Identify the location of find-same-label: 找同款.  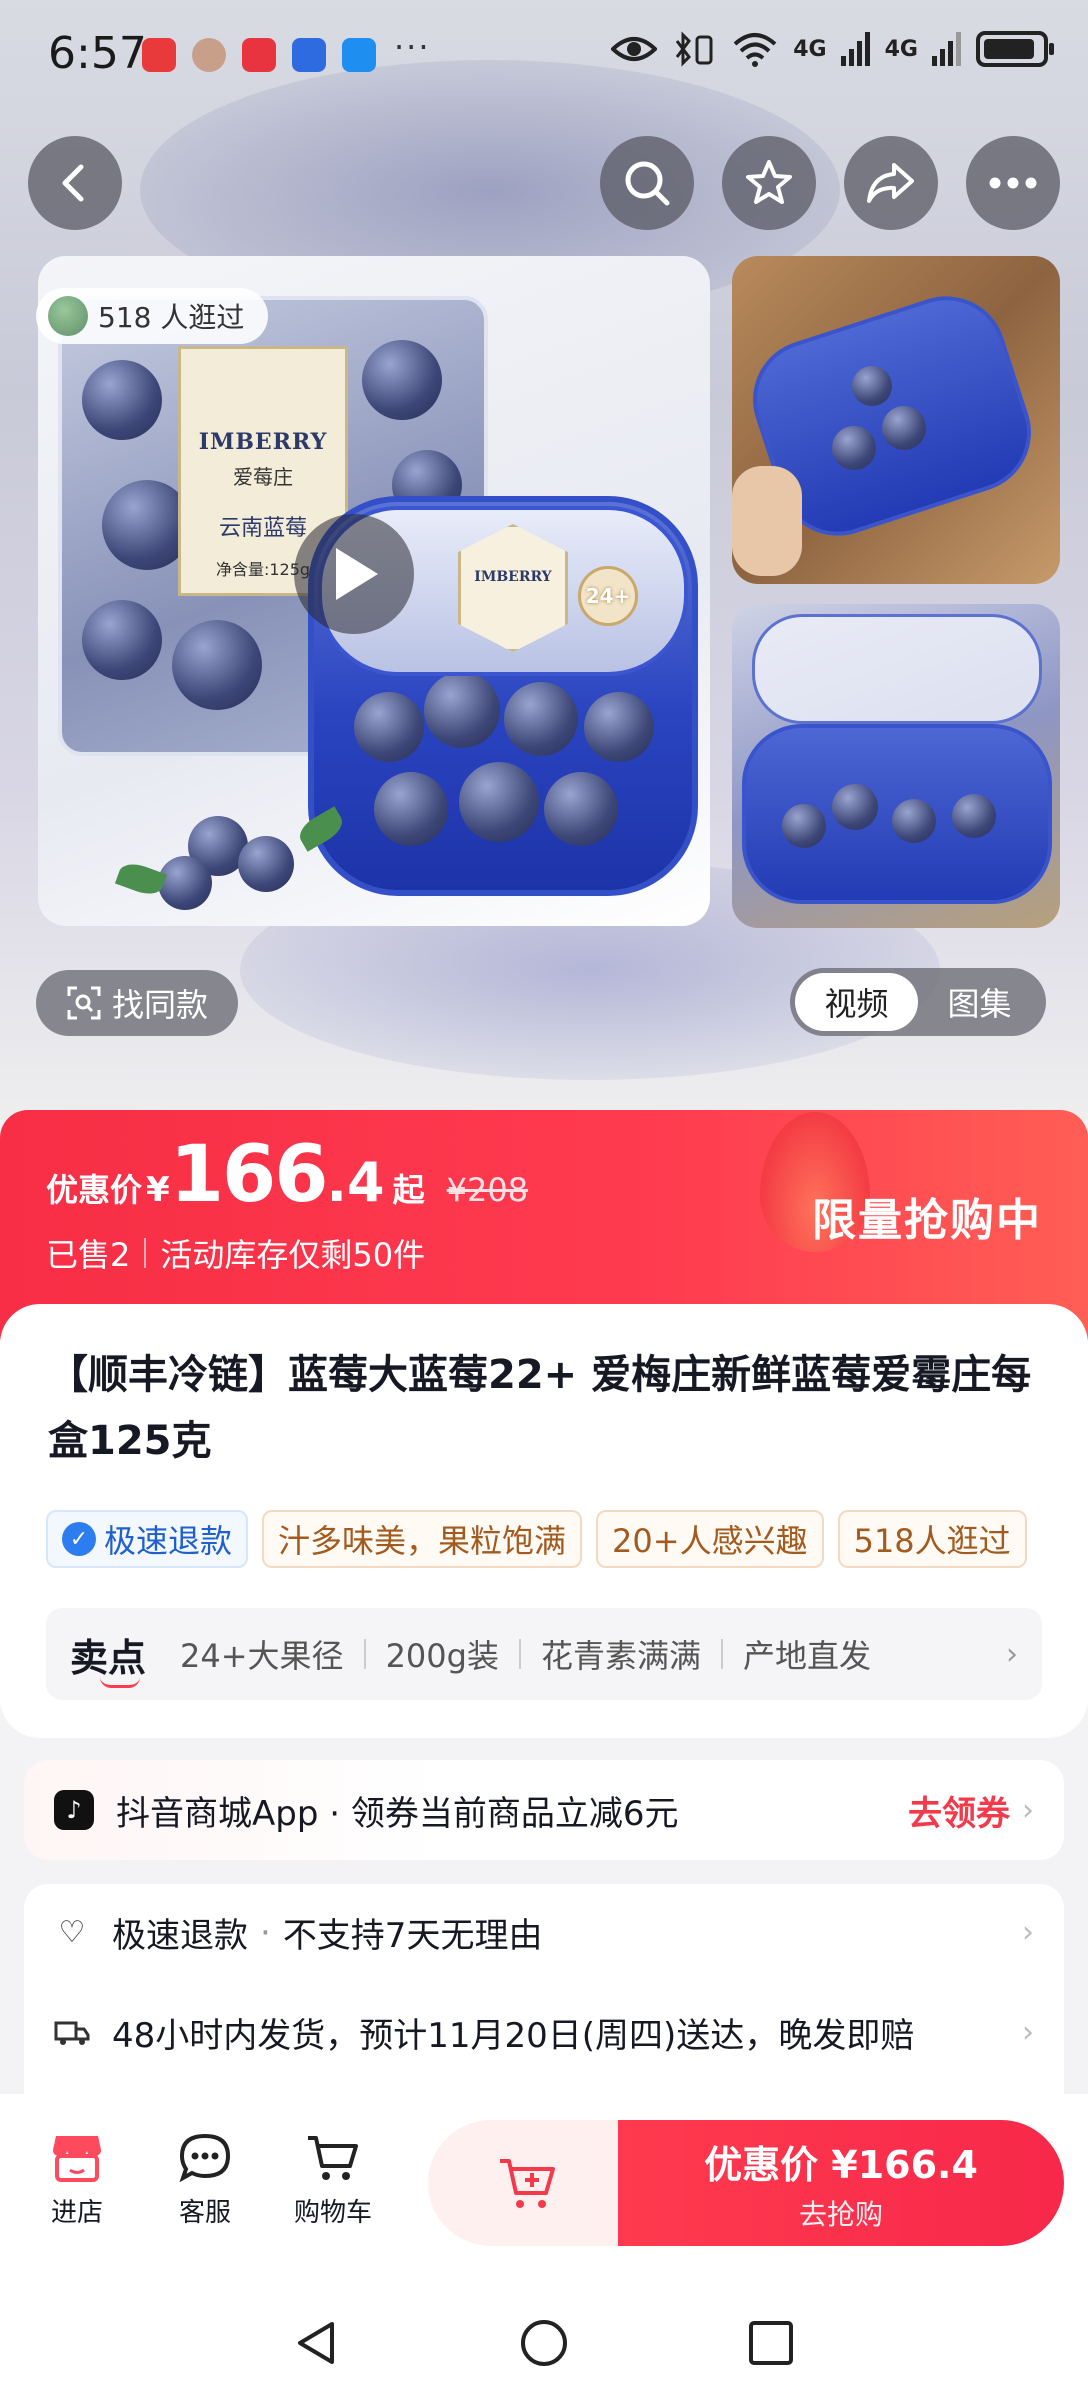
(159, 1005).